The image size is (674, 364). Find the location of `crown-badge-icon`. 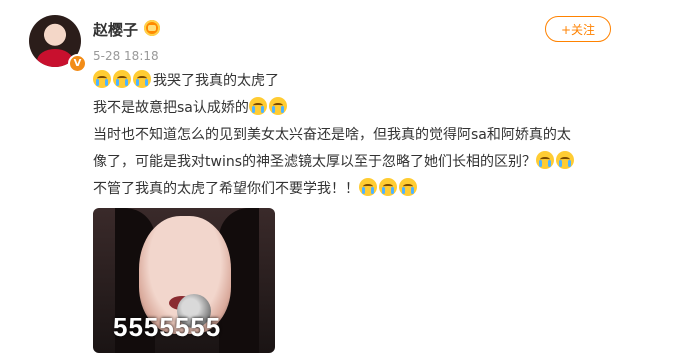

crown-badge-icon is located at coordinates (152, 28).